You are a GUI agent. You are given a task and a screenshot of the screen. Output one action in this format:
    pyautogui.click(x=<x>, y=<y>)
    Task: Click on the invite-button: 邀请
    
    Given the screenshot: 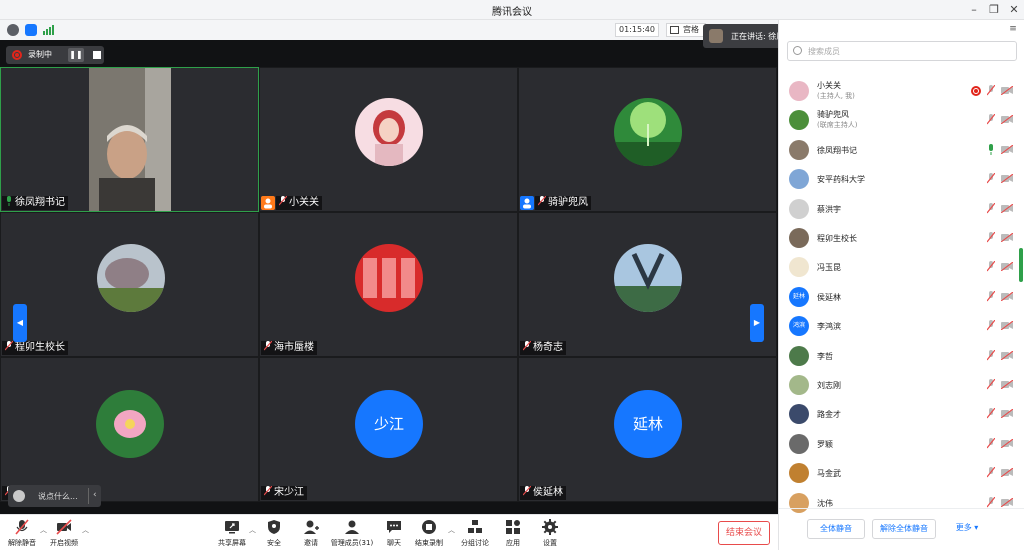 What is the action you would take?
    pyautogui.click(x=311, y=533)
    